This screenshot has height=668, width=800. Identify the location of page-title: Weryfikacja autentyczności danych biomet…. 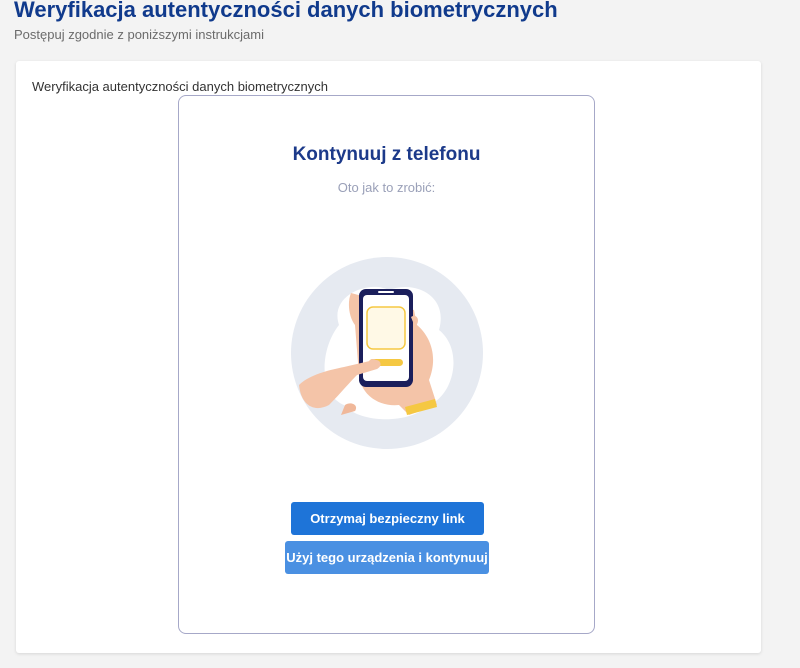
(286, 11).